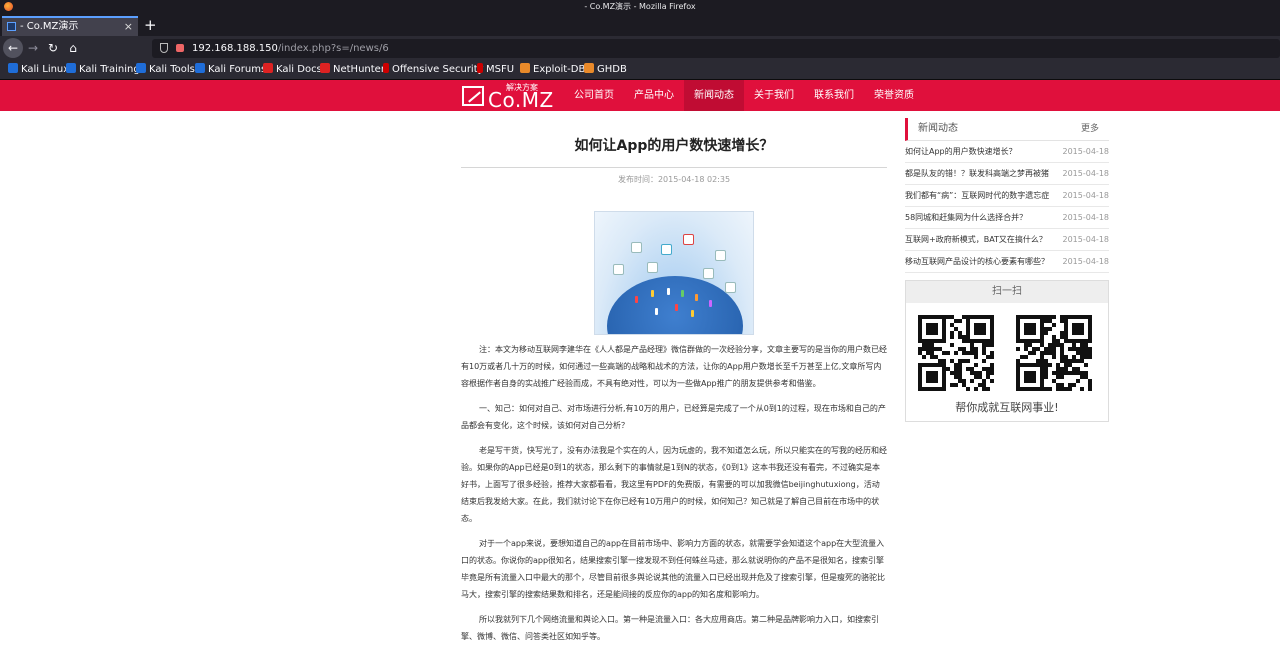  I want to click on news-title: 互联网+政府新模式，BAT又在搞什么？, so click(984, 239).